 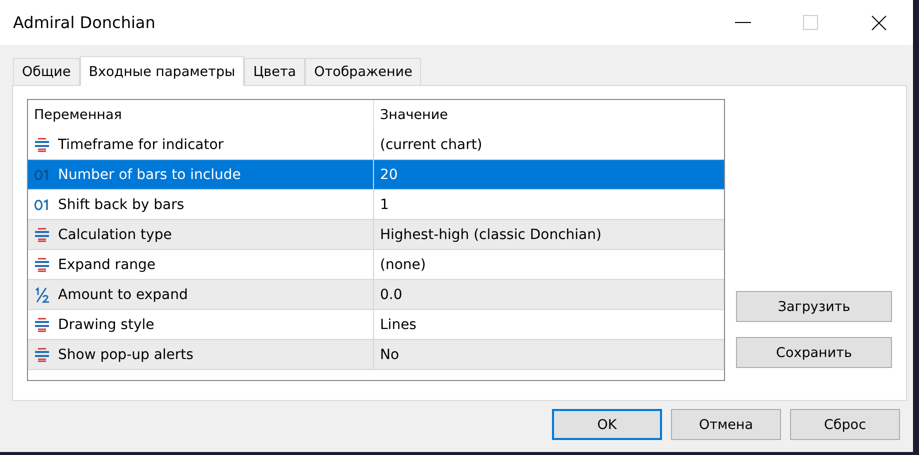 What do you see at coordinates (376, 205) in the screenshot?
I see `table-row: Shift back by bars 1` at bounding box center [376, 205].